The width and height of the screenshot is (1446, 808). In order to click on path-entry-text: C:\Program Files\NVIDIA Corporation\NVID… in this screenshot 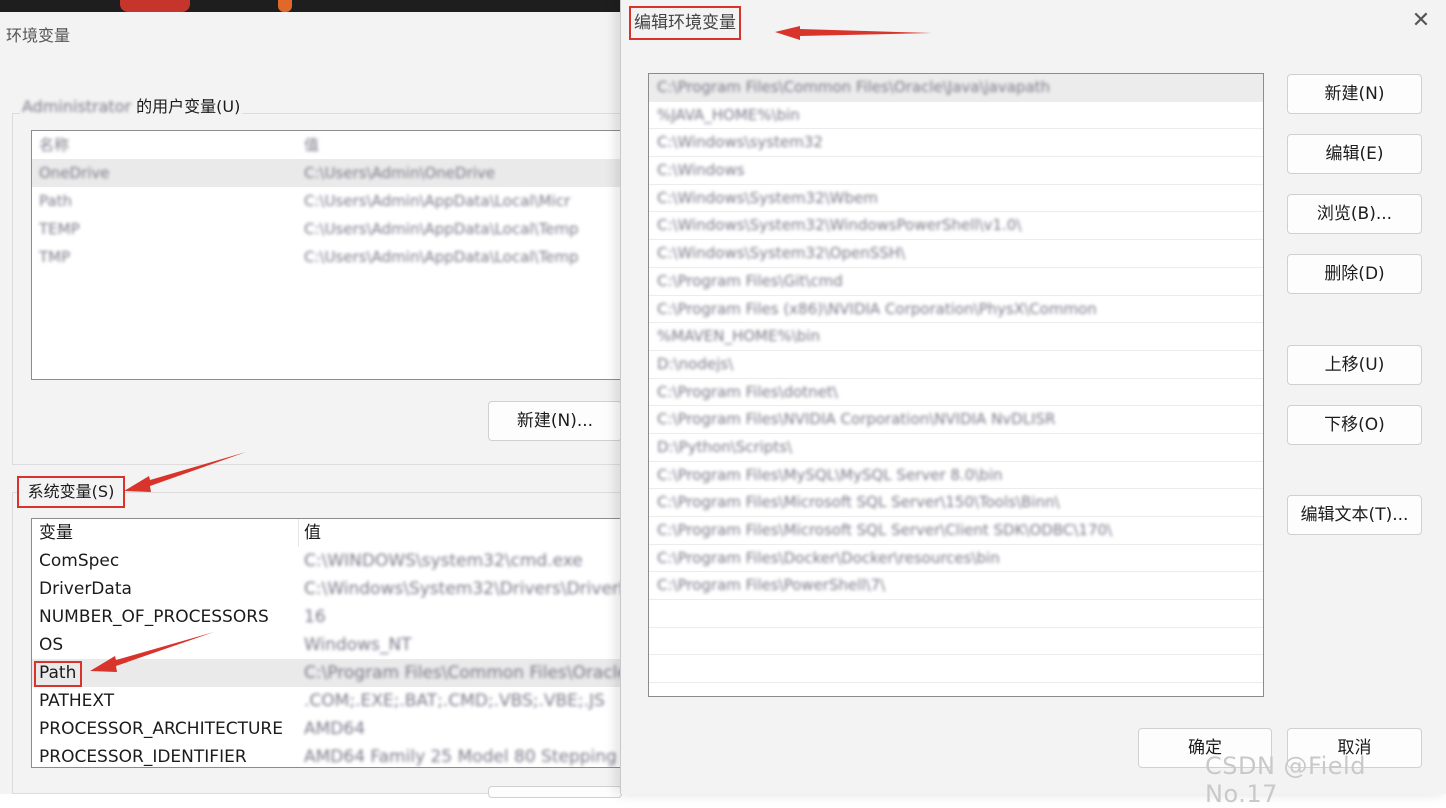, I will do `click(856, 419)`.